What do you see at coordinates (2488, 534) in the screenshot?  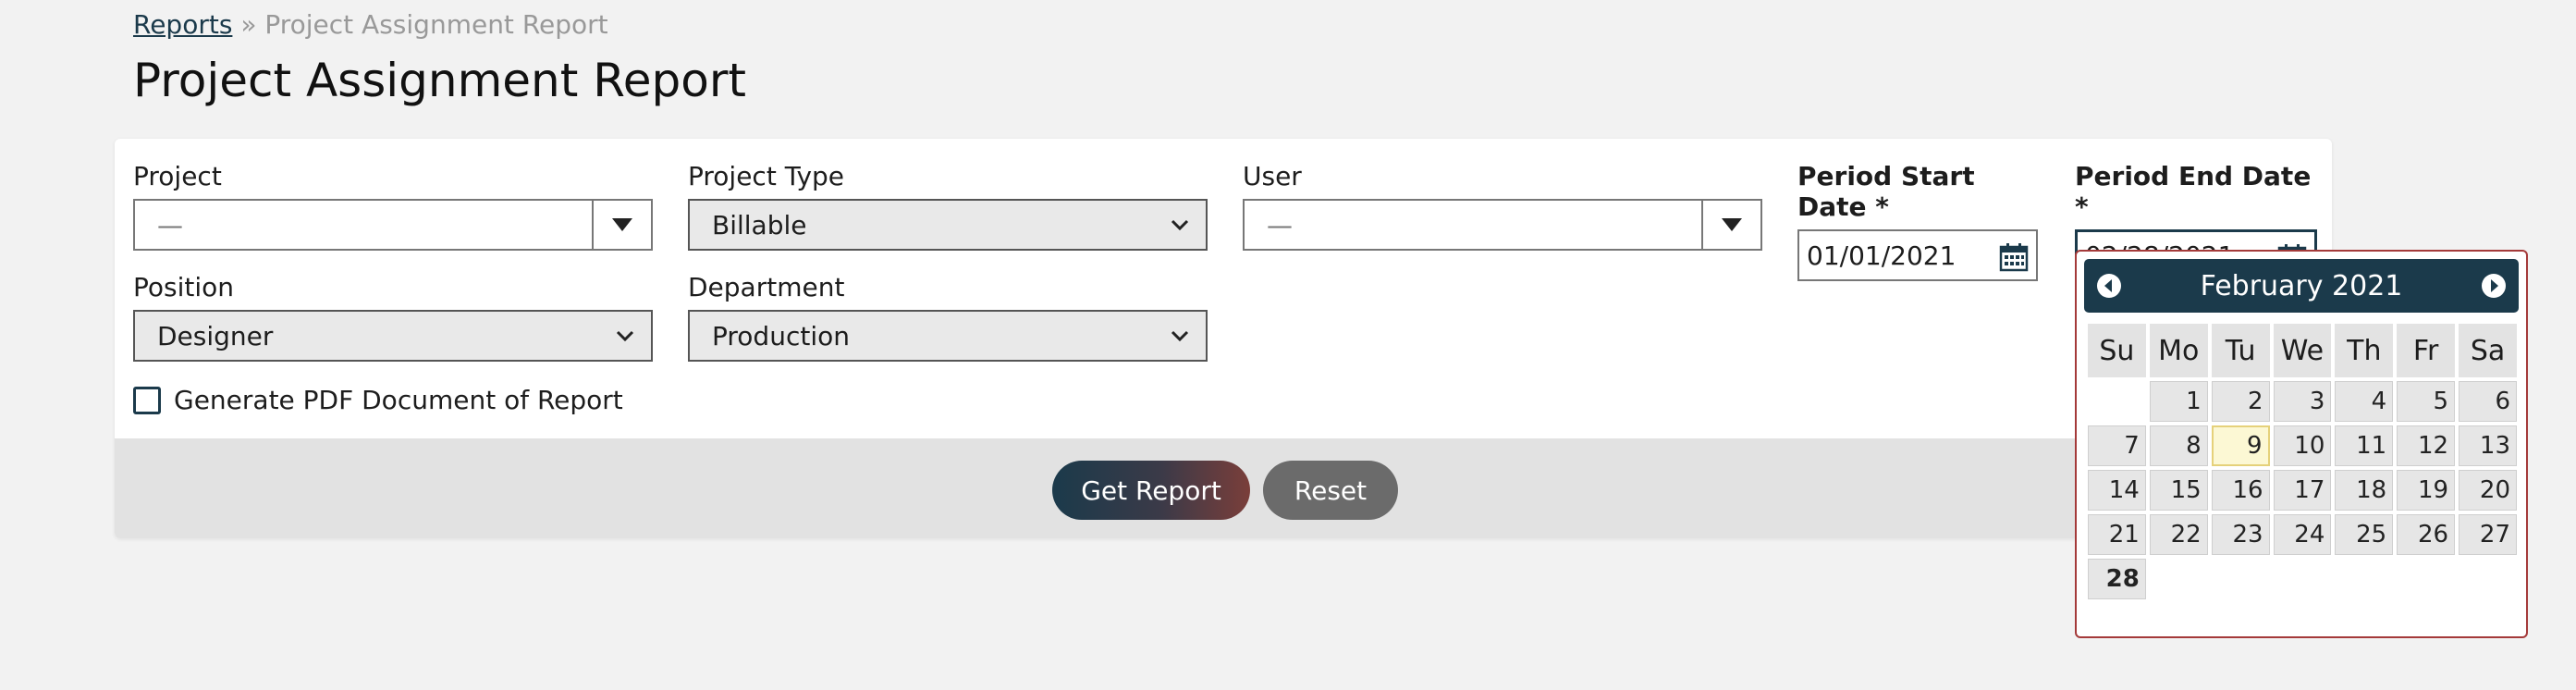 I see `calendar-day: 27` at bounding box center [2488, 534].